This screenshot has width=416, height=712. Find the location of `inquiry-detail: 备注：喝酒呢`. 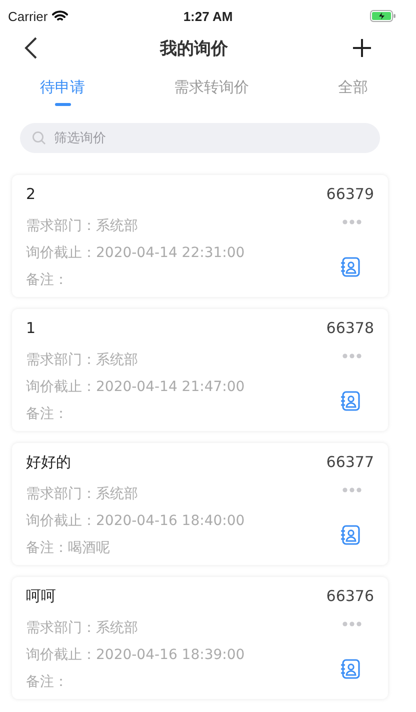

inquiry-detail: 备注：喝酒呢 is located at coordinates (68, 548).